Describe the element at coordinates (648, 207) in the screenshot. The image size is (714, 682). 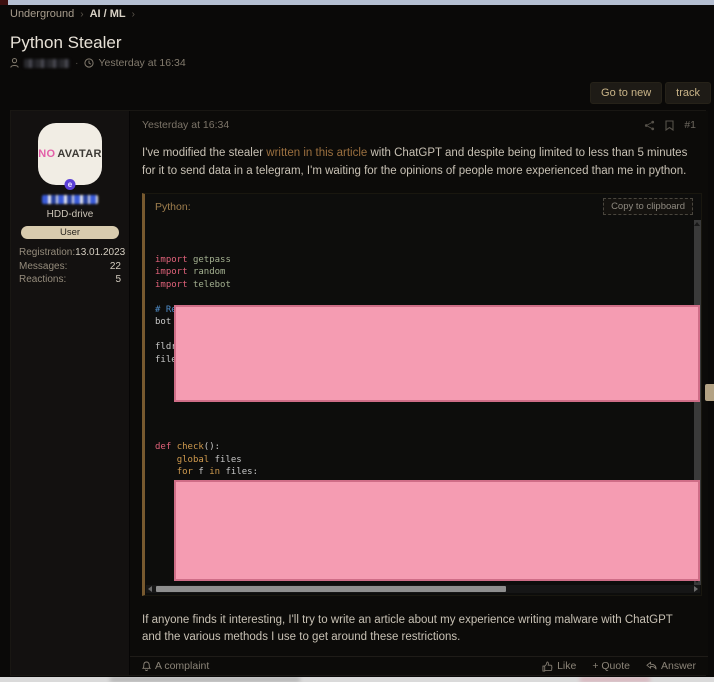
I see `copy-to-clipboard-button: Copy to clipboard` at that location.